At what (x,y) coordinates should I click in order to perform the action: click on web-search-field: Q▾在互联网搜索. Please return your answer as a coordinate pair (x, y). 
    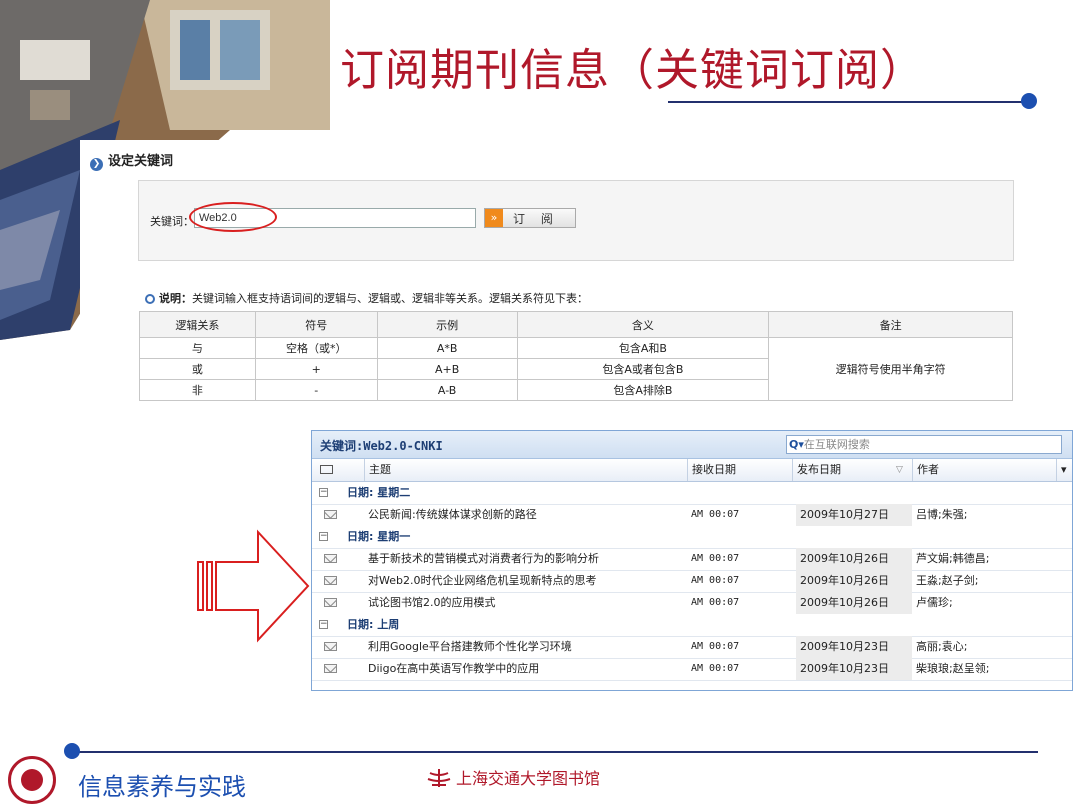
    Looking at the image, I should click on (924, 444).